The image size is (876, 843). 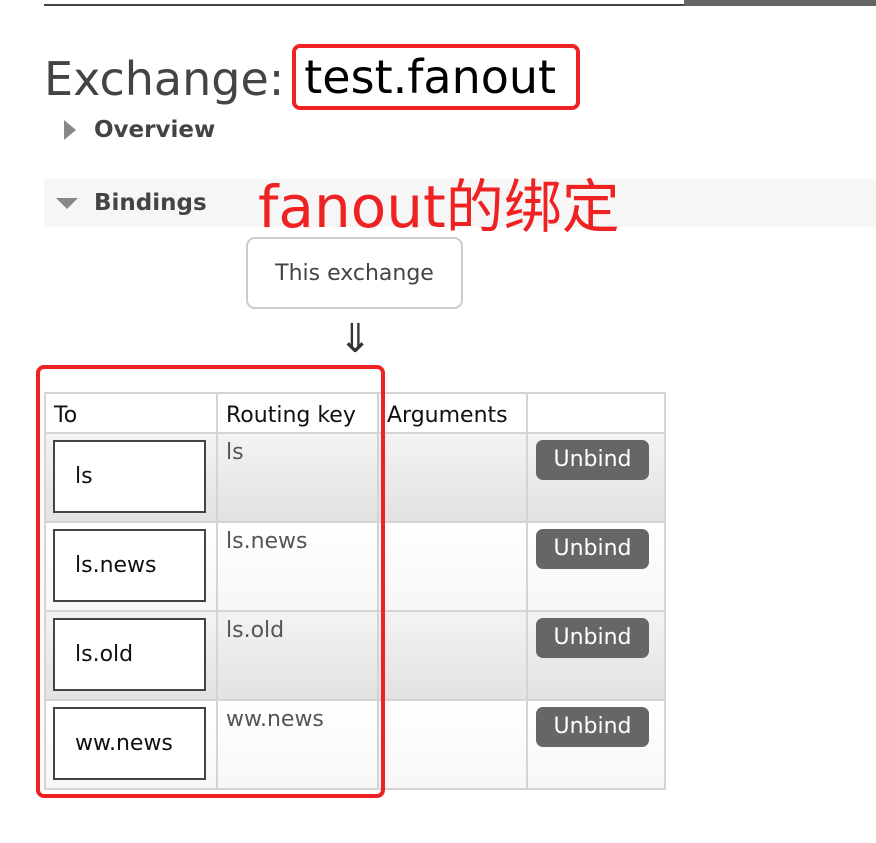 What do you see at coordinates (70, 130) in the screenshot?
I see `expand-triangle-icon` at bounding box center [70, 130].